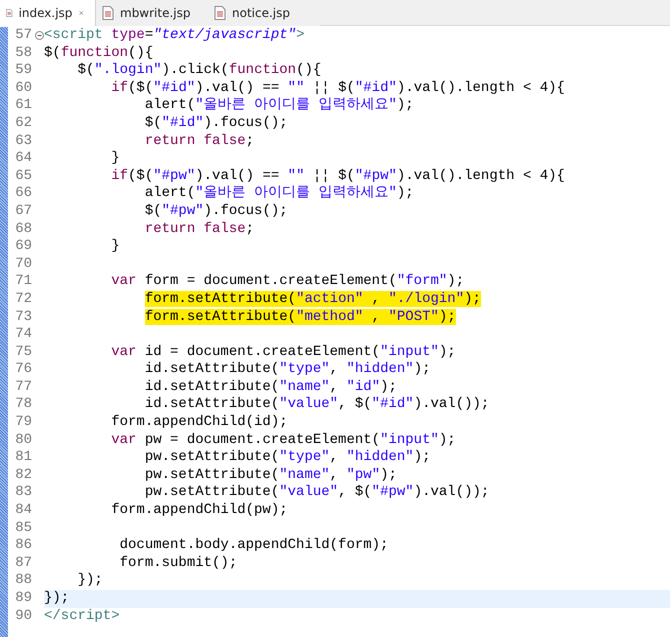  What do you see at coordinates (253, 546) in the screenshot?
I see `code-line: document.body.appendChild(form);` at bounding box center [253, 546].